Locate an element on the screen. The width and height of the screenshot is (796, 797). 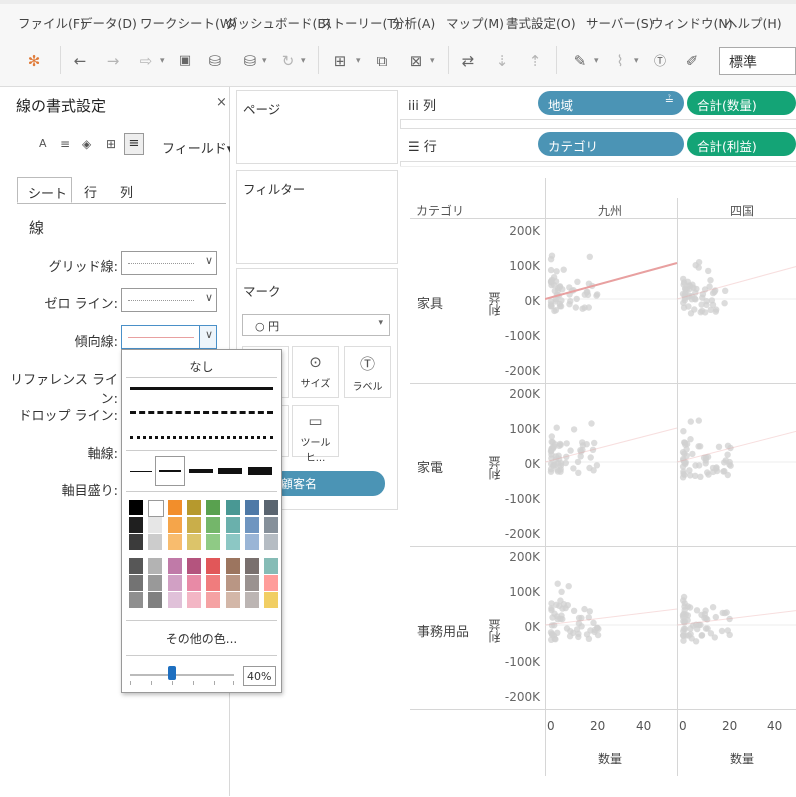
sort-descending-icon: ⇡ is located at coordinates (535, 61).